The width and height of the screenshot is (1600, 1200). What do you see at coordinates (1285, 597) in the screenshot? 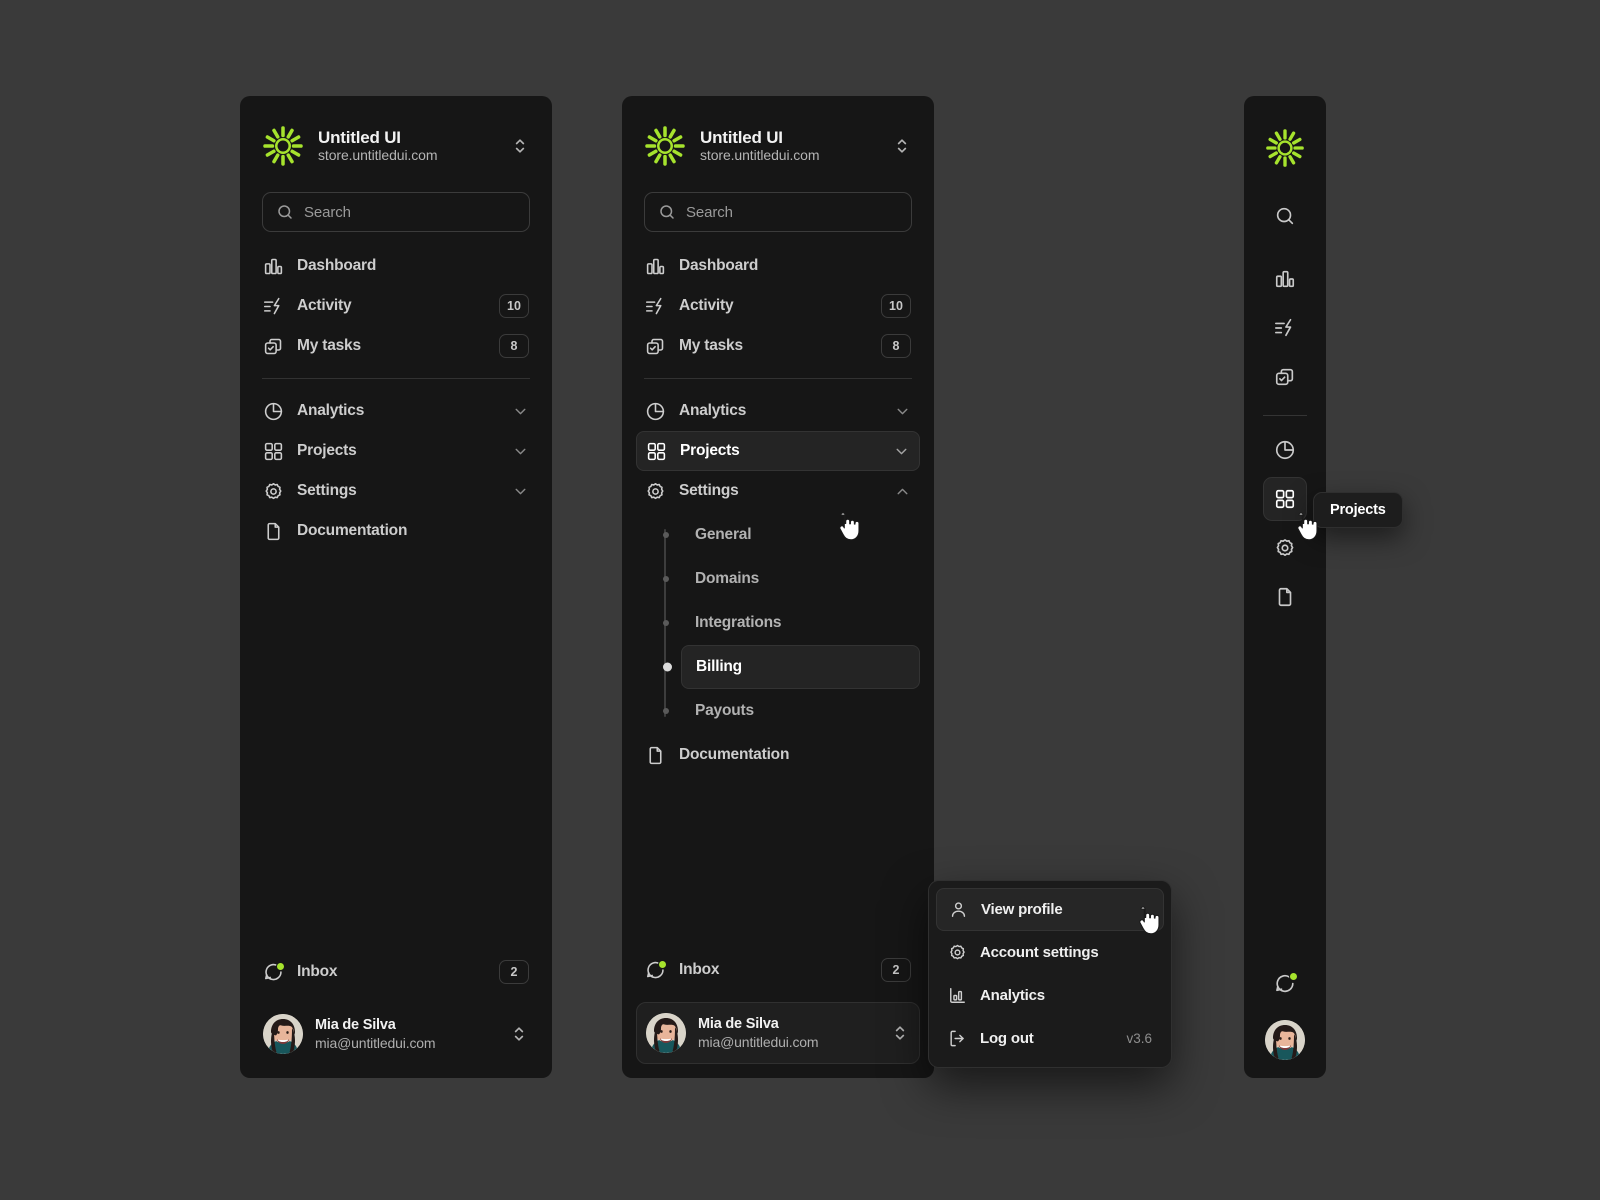
I see `rail-item-documentation` at bounding box center [1285, 597].